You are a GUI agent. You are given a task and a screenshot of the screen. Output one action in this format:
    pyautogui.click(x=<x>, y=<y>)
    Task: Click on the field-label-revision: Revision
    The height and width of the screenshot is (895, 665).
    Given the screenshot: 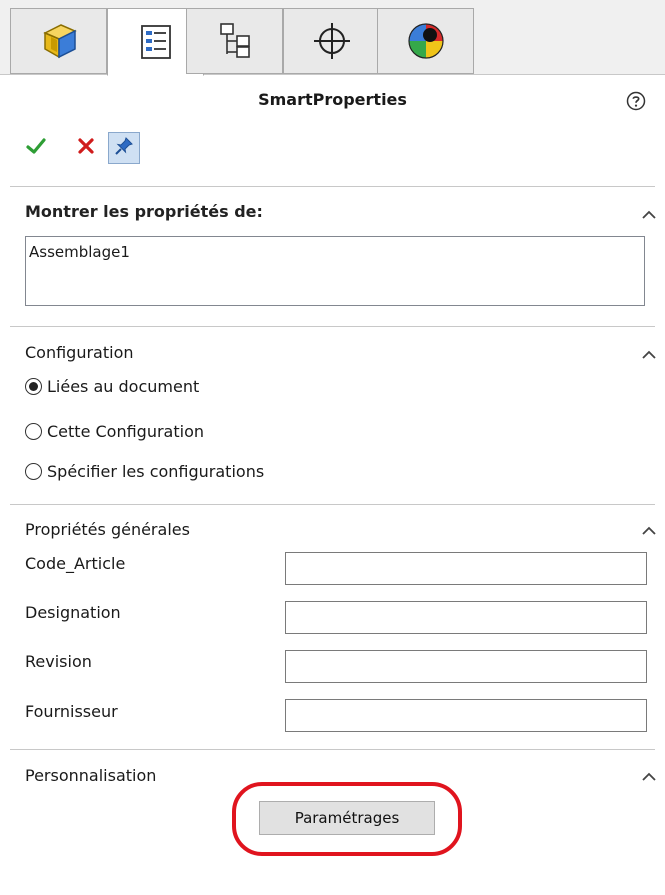 What is the action you would take?
    pyautogui.click(x=58, y=661)
    